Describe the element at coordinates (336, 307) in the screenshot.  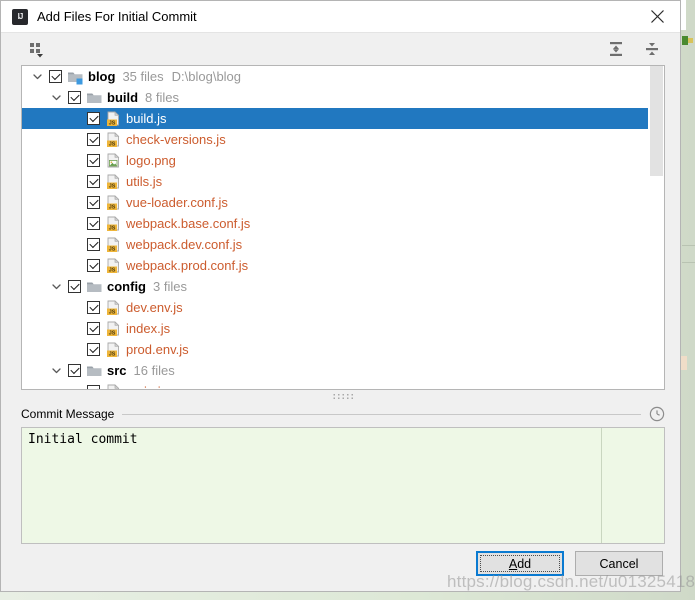
I see `tree-row: JS dev.env.js` at that location.